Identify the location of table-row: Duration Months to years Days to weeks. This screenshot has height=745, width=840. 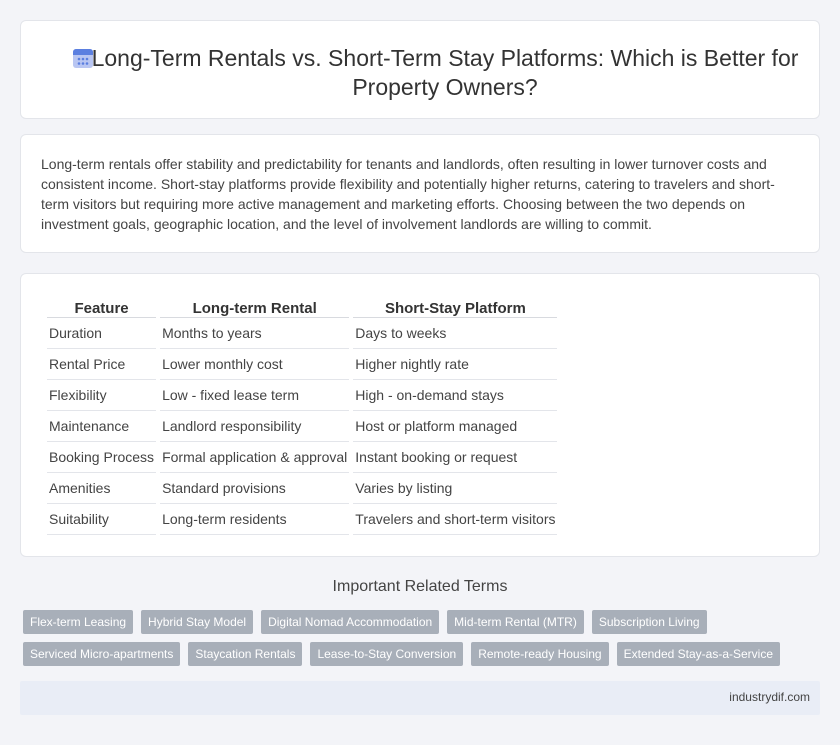
(302, 333).